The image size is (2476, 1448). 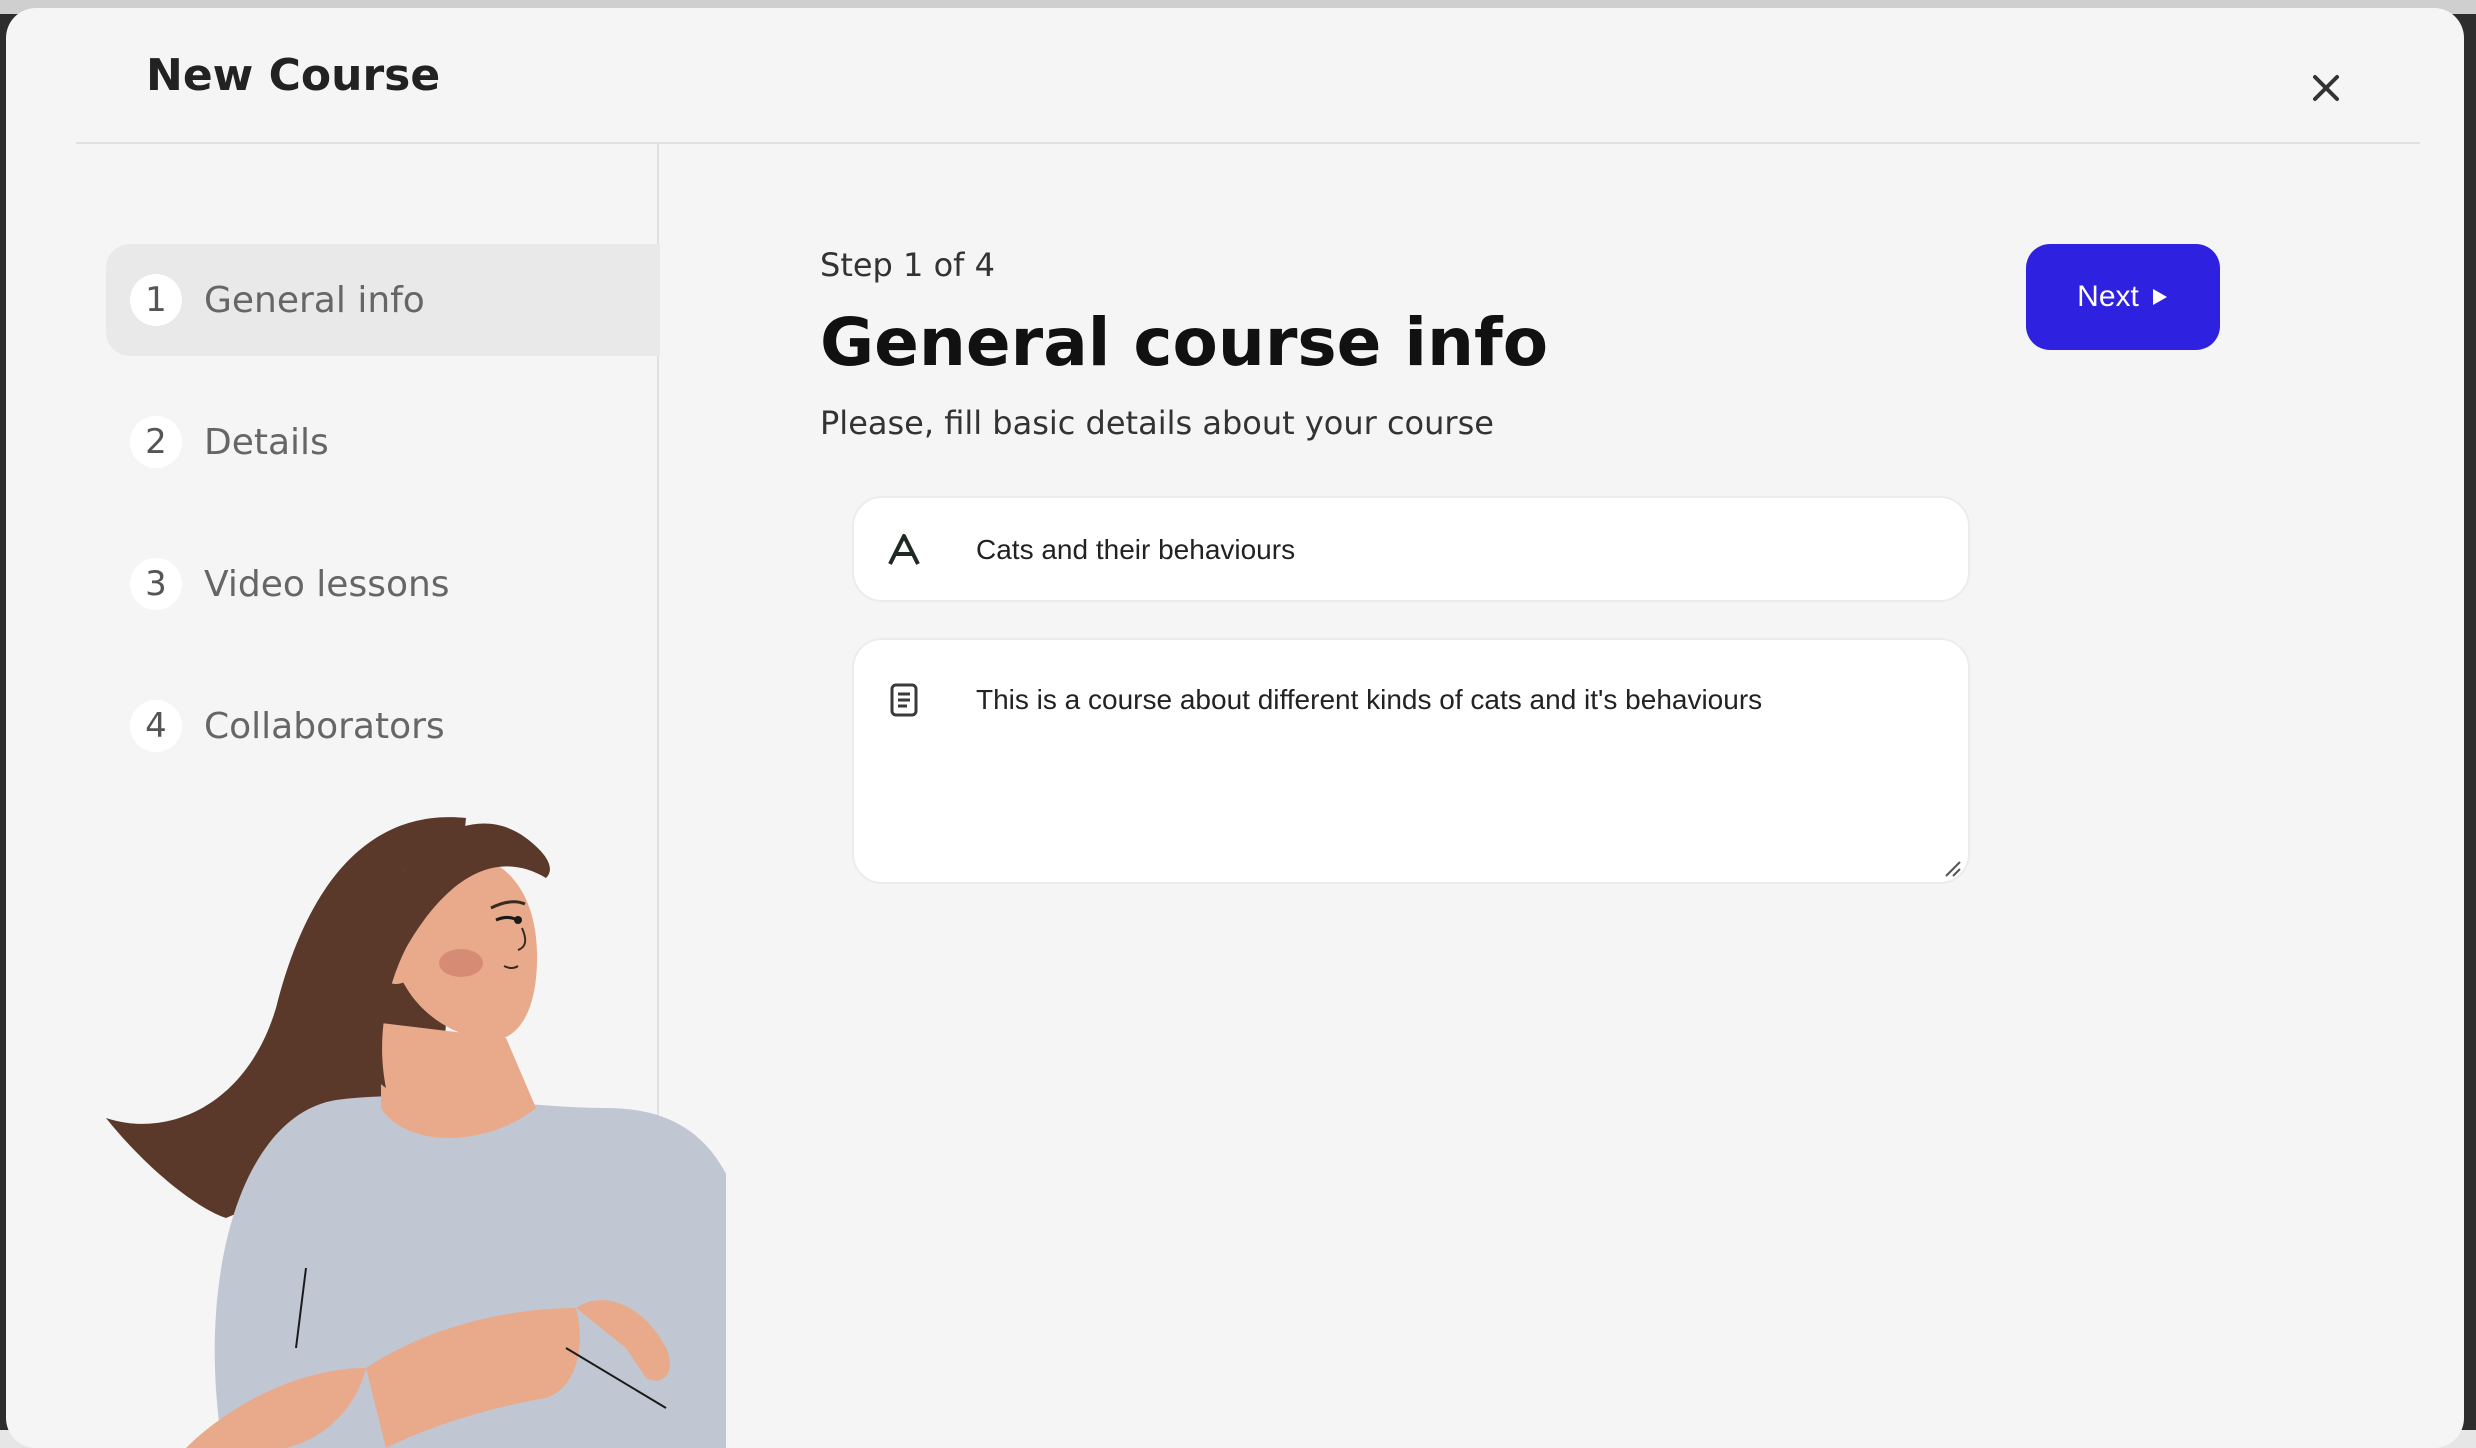 What do you see at coordinates (904, 550) in the screenshot?
I see `text-icon` at bounding box center [904, 550].